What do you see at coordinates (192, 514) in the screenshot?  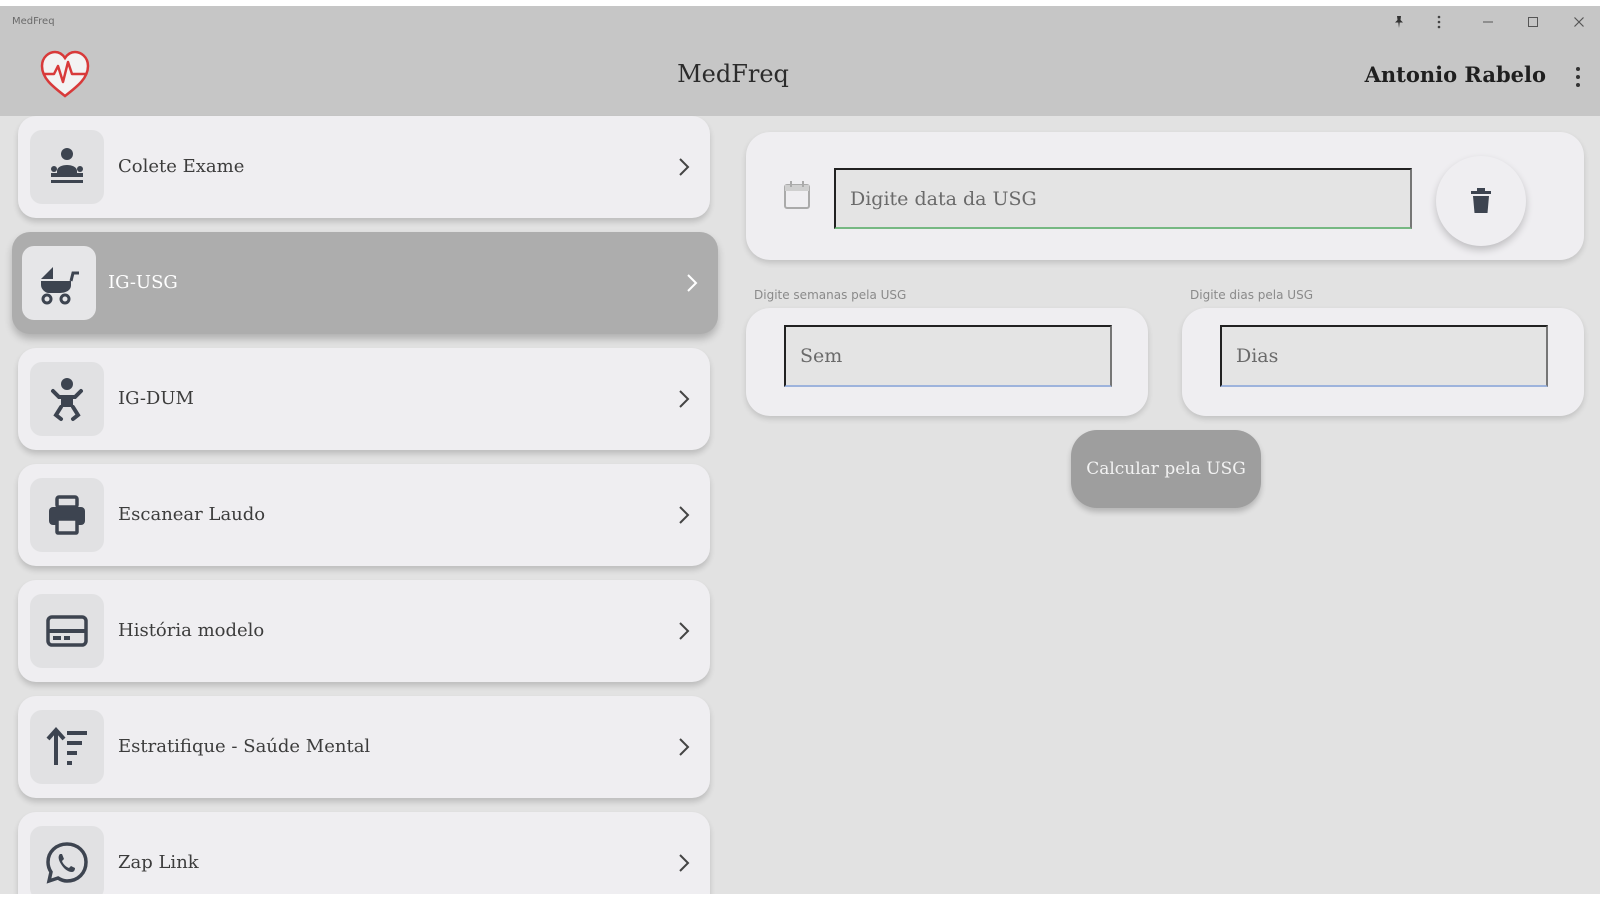 I see `menu-item-label: Escanear Laudo` at bounding box center [192, 514].